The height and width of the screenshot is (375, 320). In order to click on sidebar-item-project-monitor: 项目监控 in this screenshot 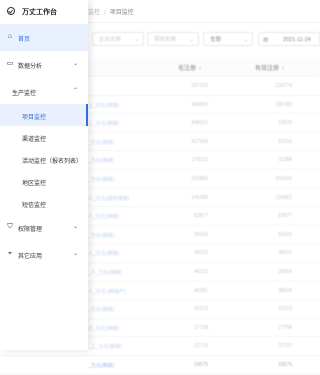, I will do `click(44, 115)`.